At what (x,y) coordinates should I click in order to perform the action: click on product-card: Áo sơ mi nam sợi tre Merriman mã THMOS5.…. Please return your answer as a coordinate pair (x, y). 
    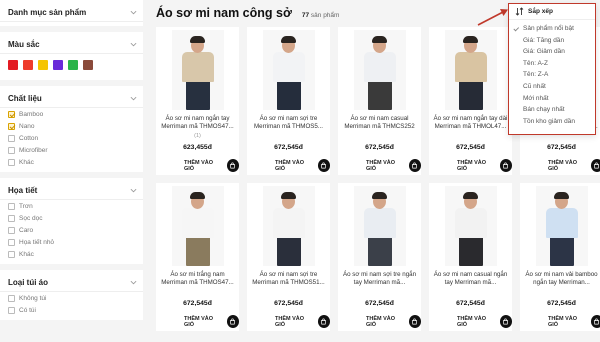
    Looking at the image, I should click on (288, 101).